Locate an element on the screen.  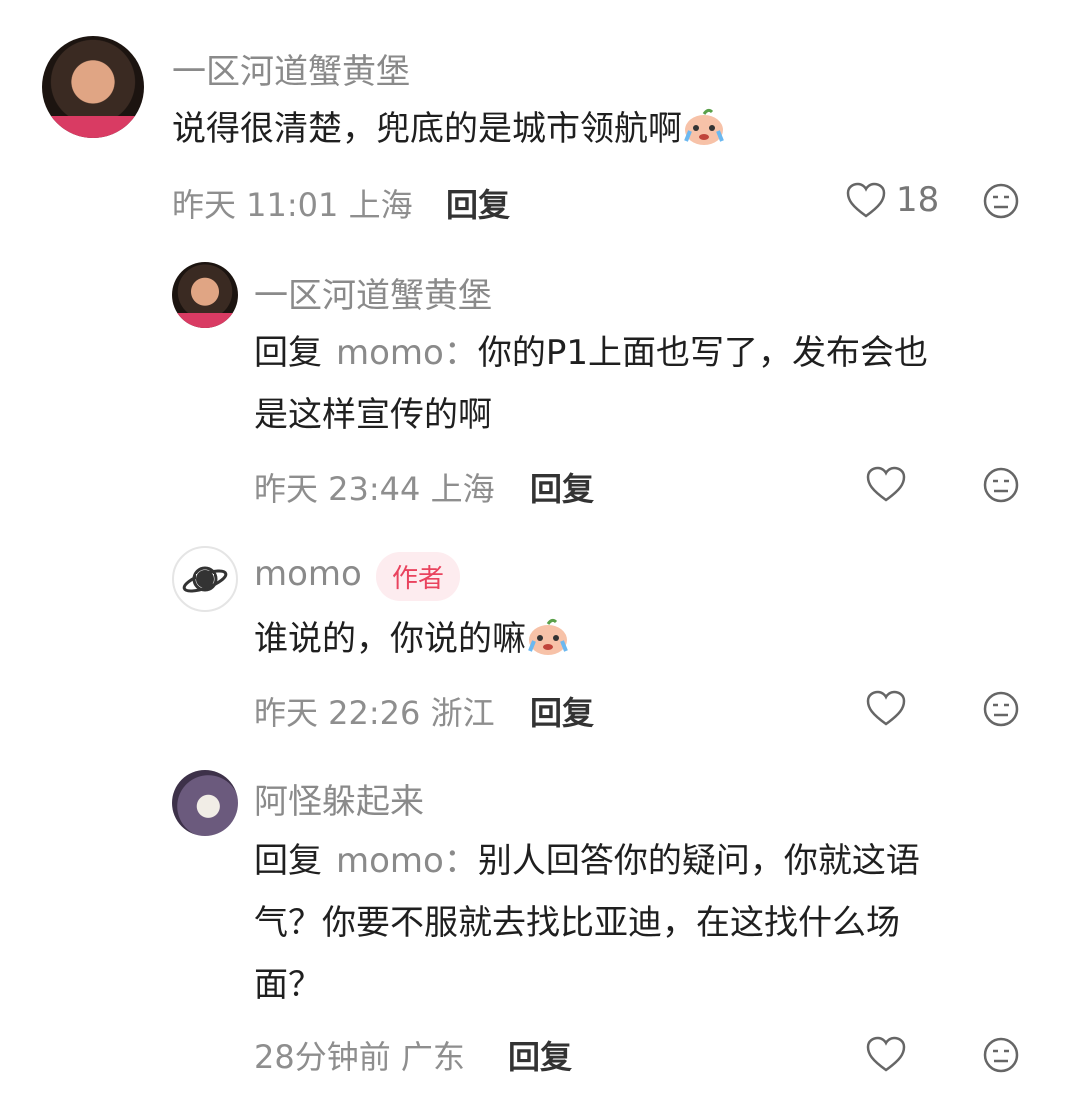
like-button: 18 is located at coordinates (892, 200).